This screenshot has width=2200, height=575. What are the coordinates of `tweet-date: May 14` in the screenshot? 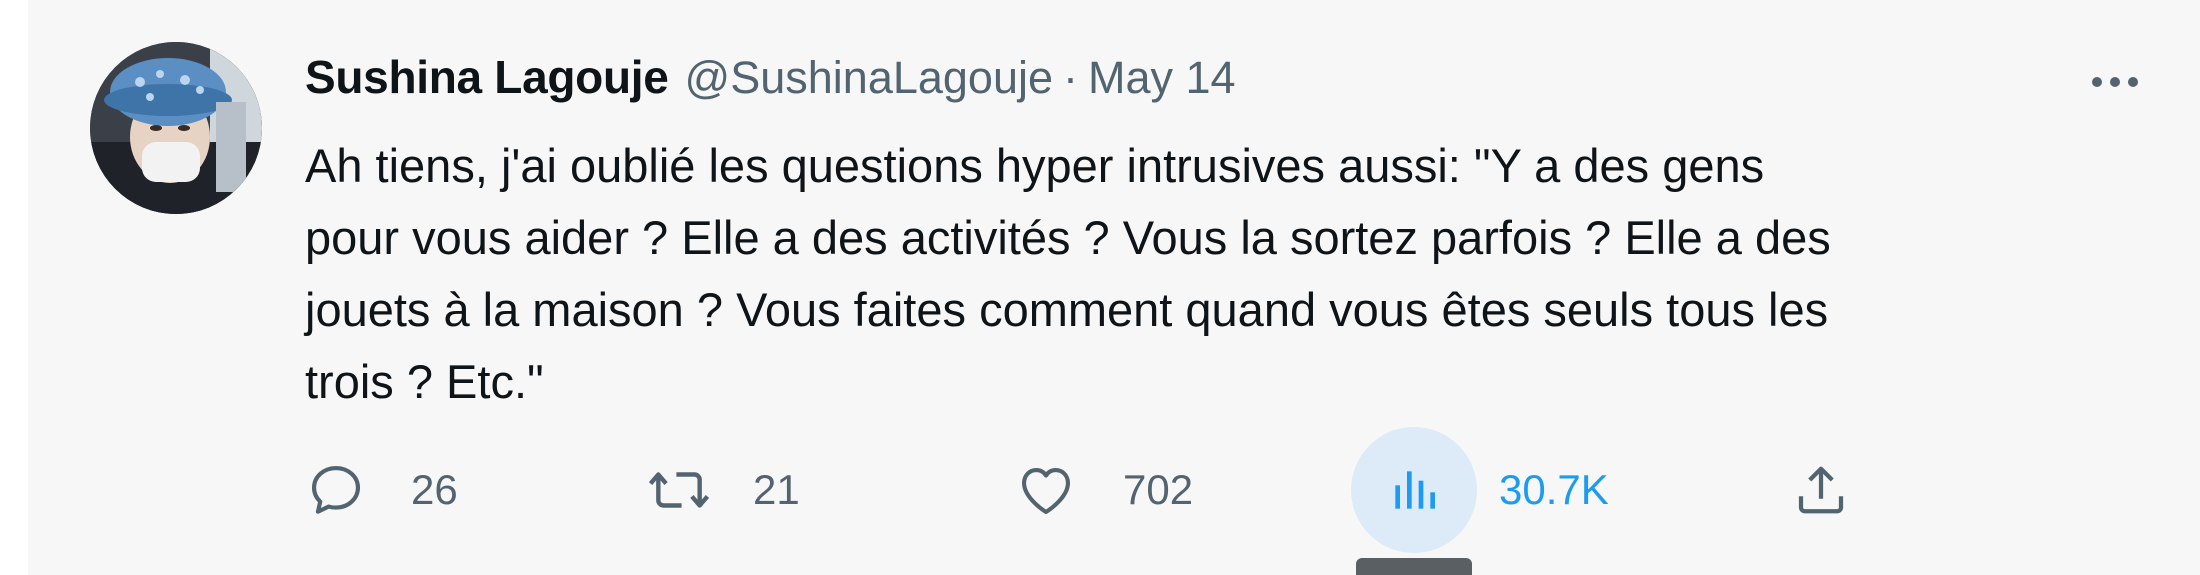 It's located at (1162, 78).